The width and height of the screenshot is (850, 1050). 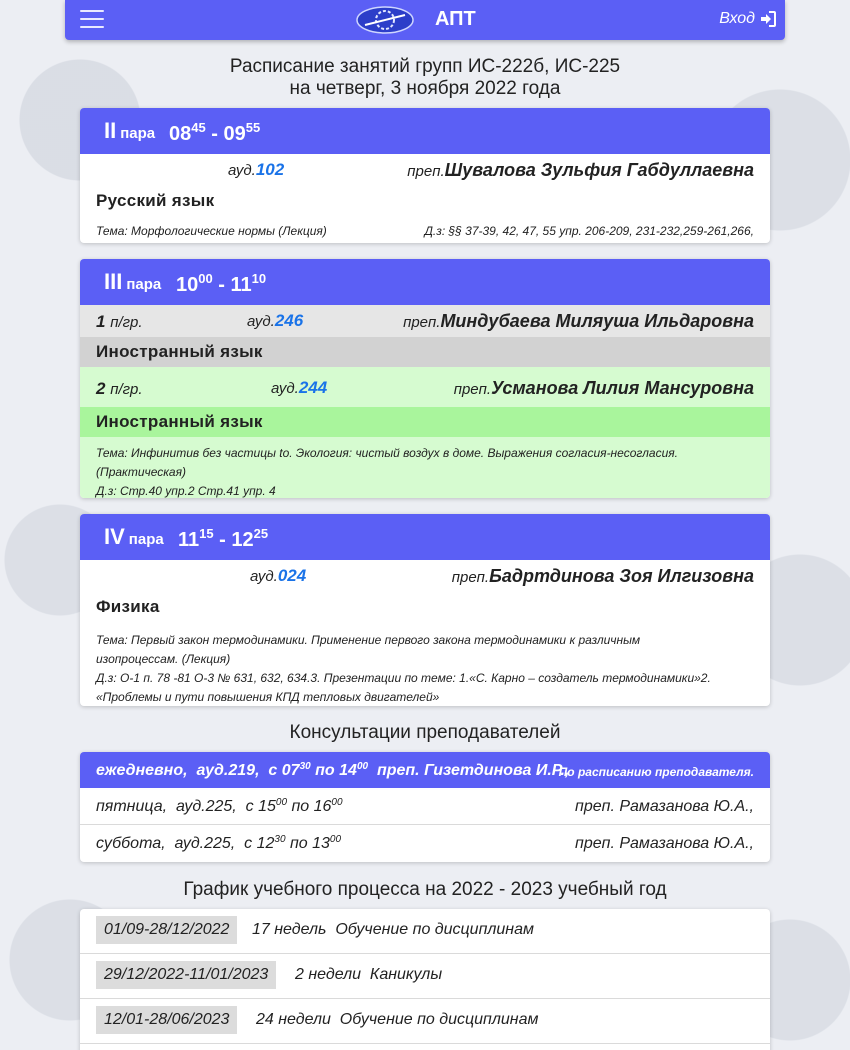 What do you see at coordinates (656, 772) in the screenshot?
I see `consultation-note: По расписанию преподавателя.` at bounding box center [656, 772].